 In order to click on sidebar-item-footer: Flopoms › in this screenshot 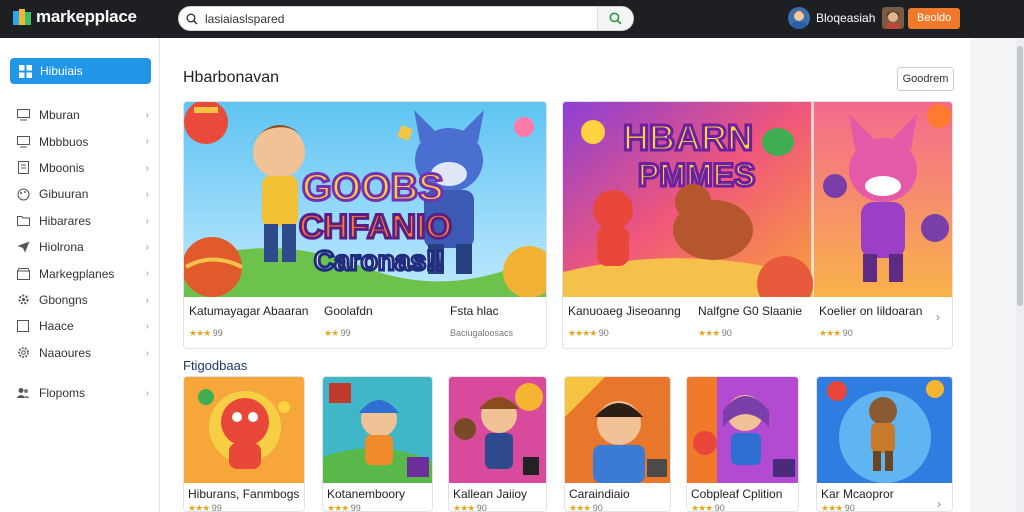, I will do `click(80, 393)`.